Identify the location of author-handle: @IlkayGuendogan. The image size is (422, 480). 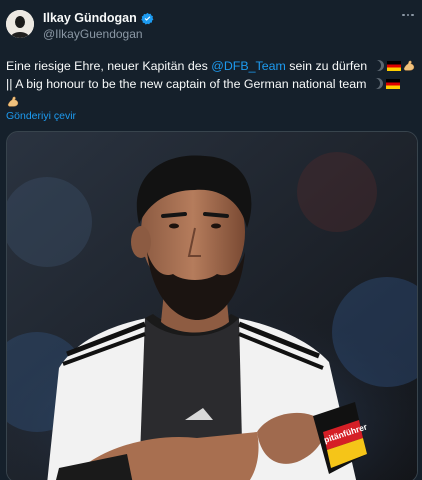
(93, 34).